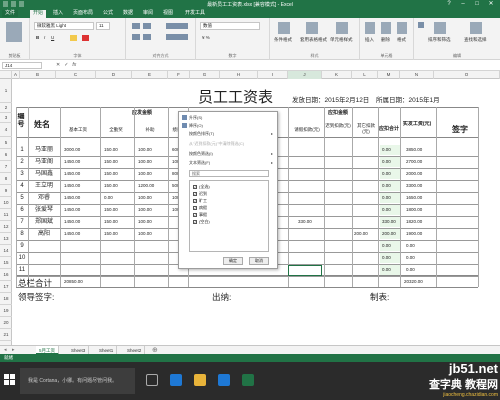 This screenshot has height=400, width=500. I want to click on filter-option: ✓ (全选), so click(201, 187).